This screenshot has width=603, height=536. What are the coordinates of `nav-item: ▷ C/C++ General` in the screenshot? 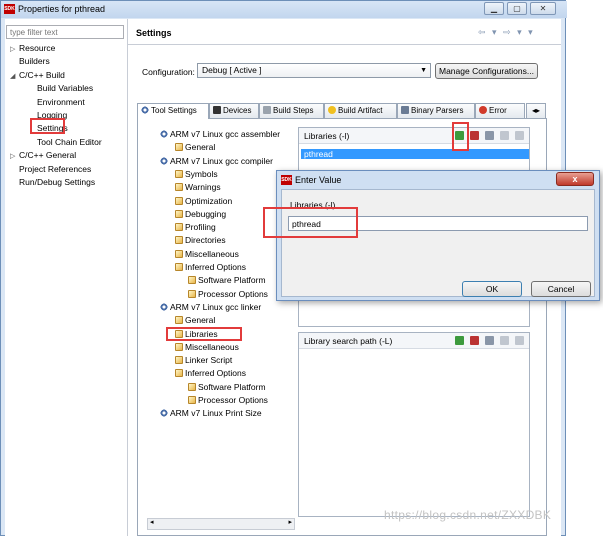 It's located at (43, 156).